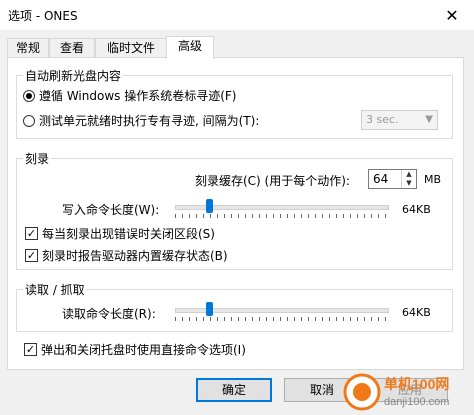  Describe the element at coordinates (43, 16) in the screenshot. I see `window-title: 选项 - ONES` at that location.